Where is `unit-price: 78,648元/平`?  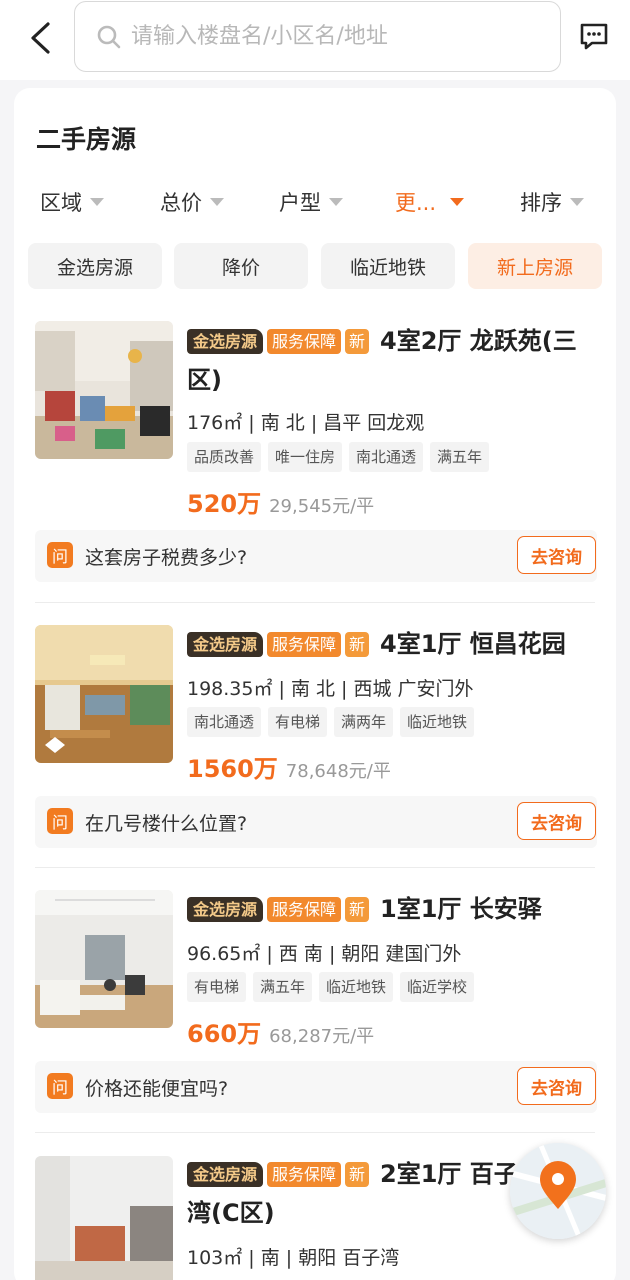 unit-price: 78,648元/平 is located at coordinates (338, 771).